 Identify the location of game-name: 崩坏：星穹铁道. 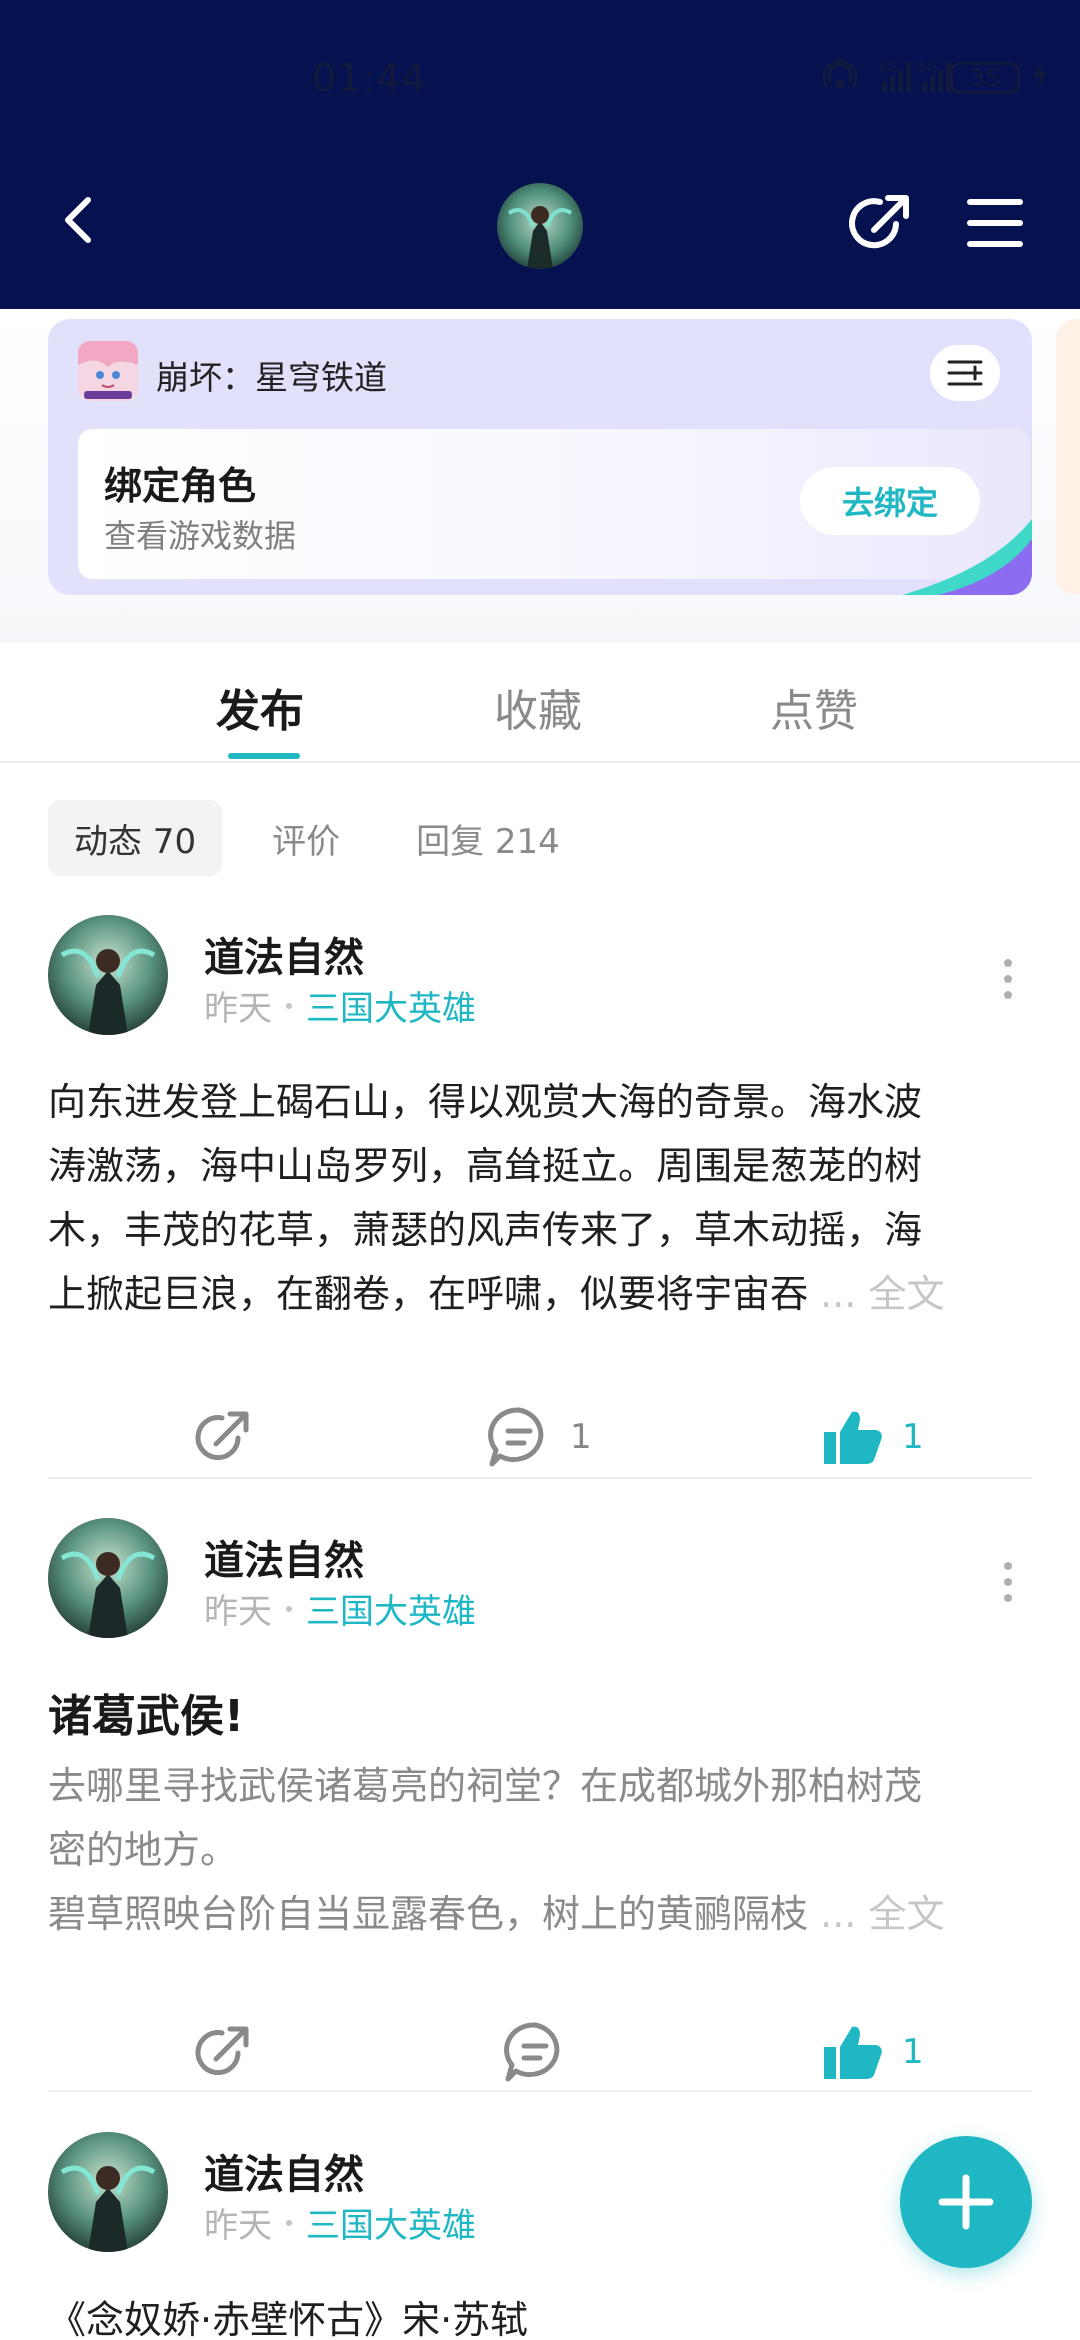
(271, 377).